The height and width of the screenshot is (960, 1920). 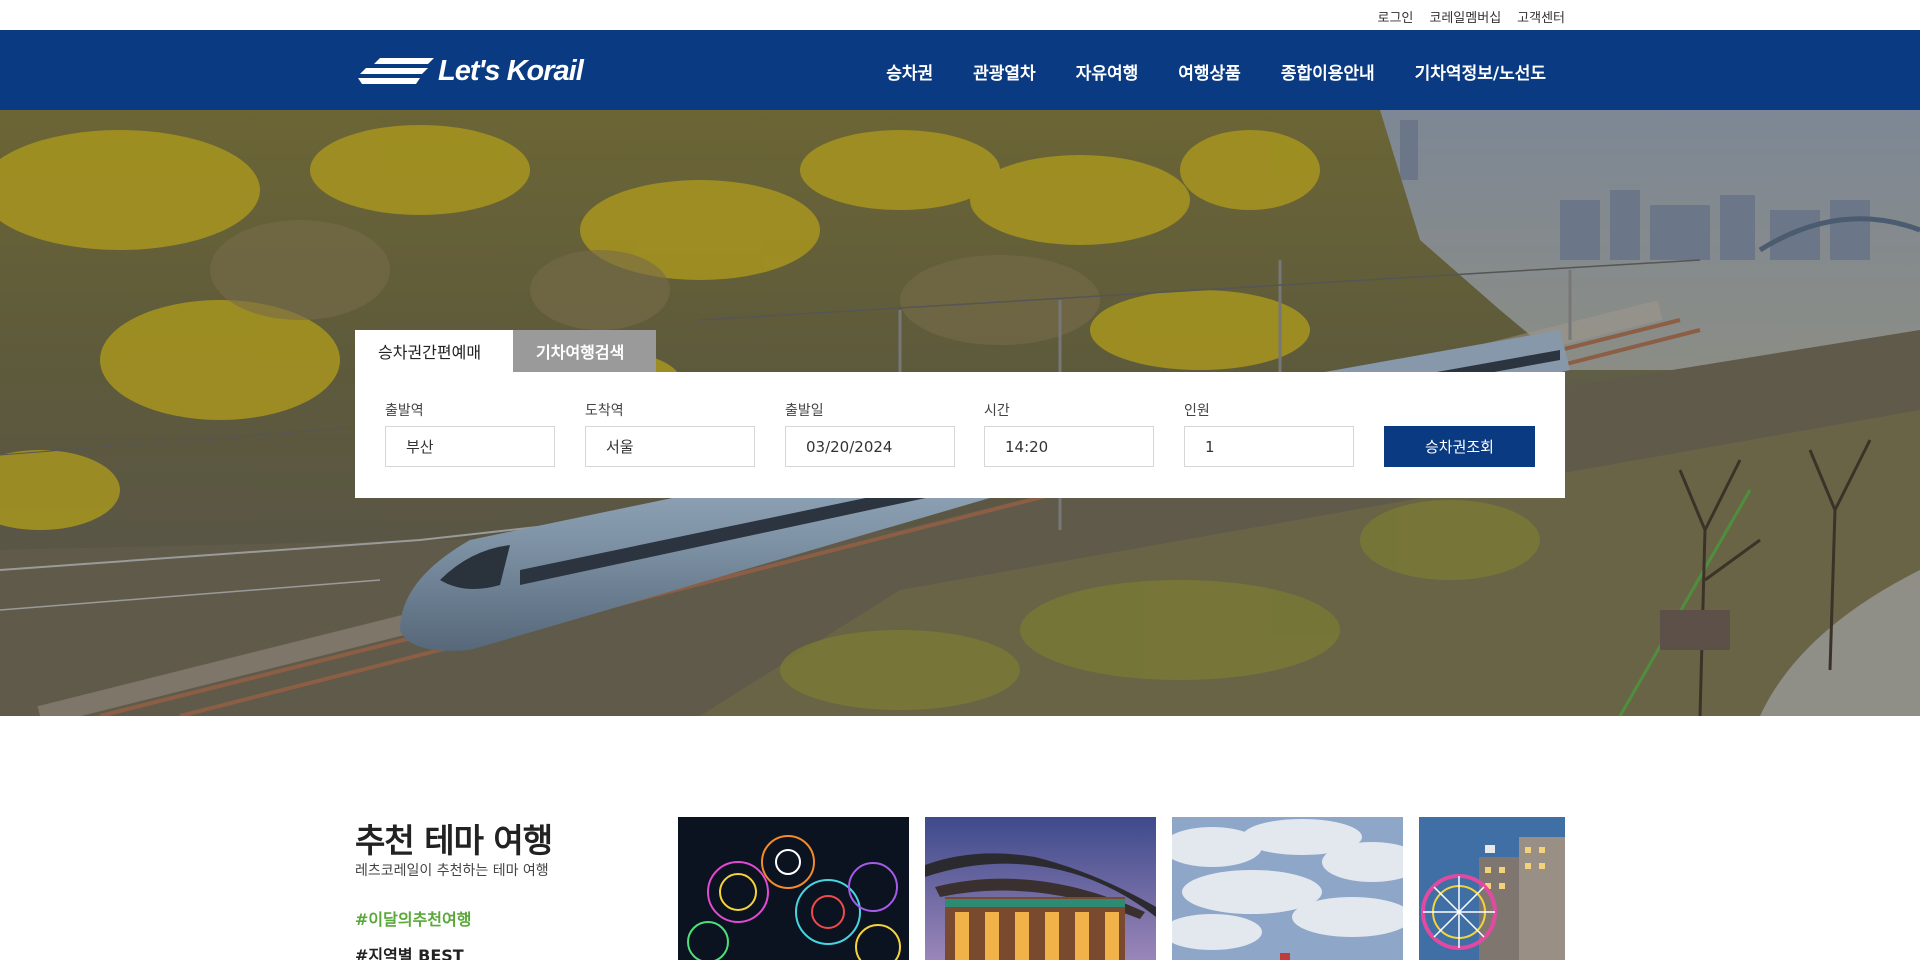 What do you see at coordinates (870, 446) in the screenshot?
I see `date-input: 03/20/2024` at bounding box center [870, 446].